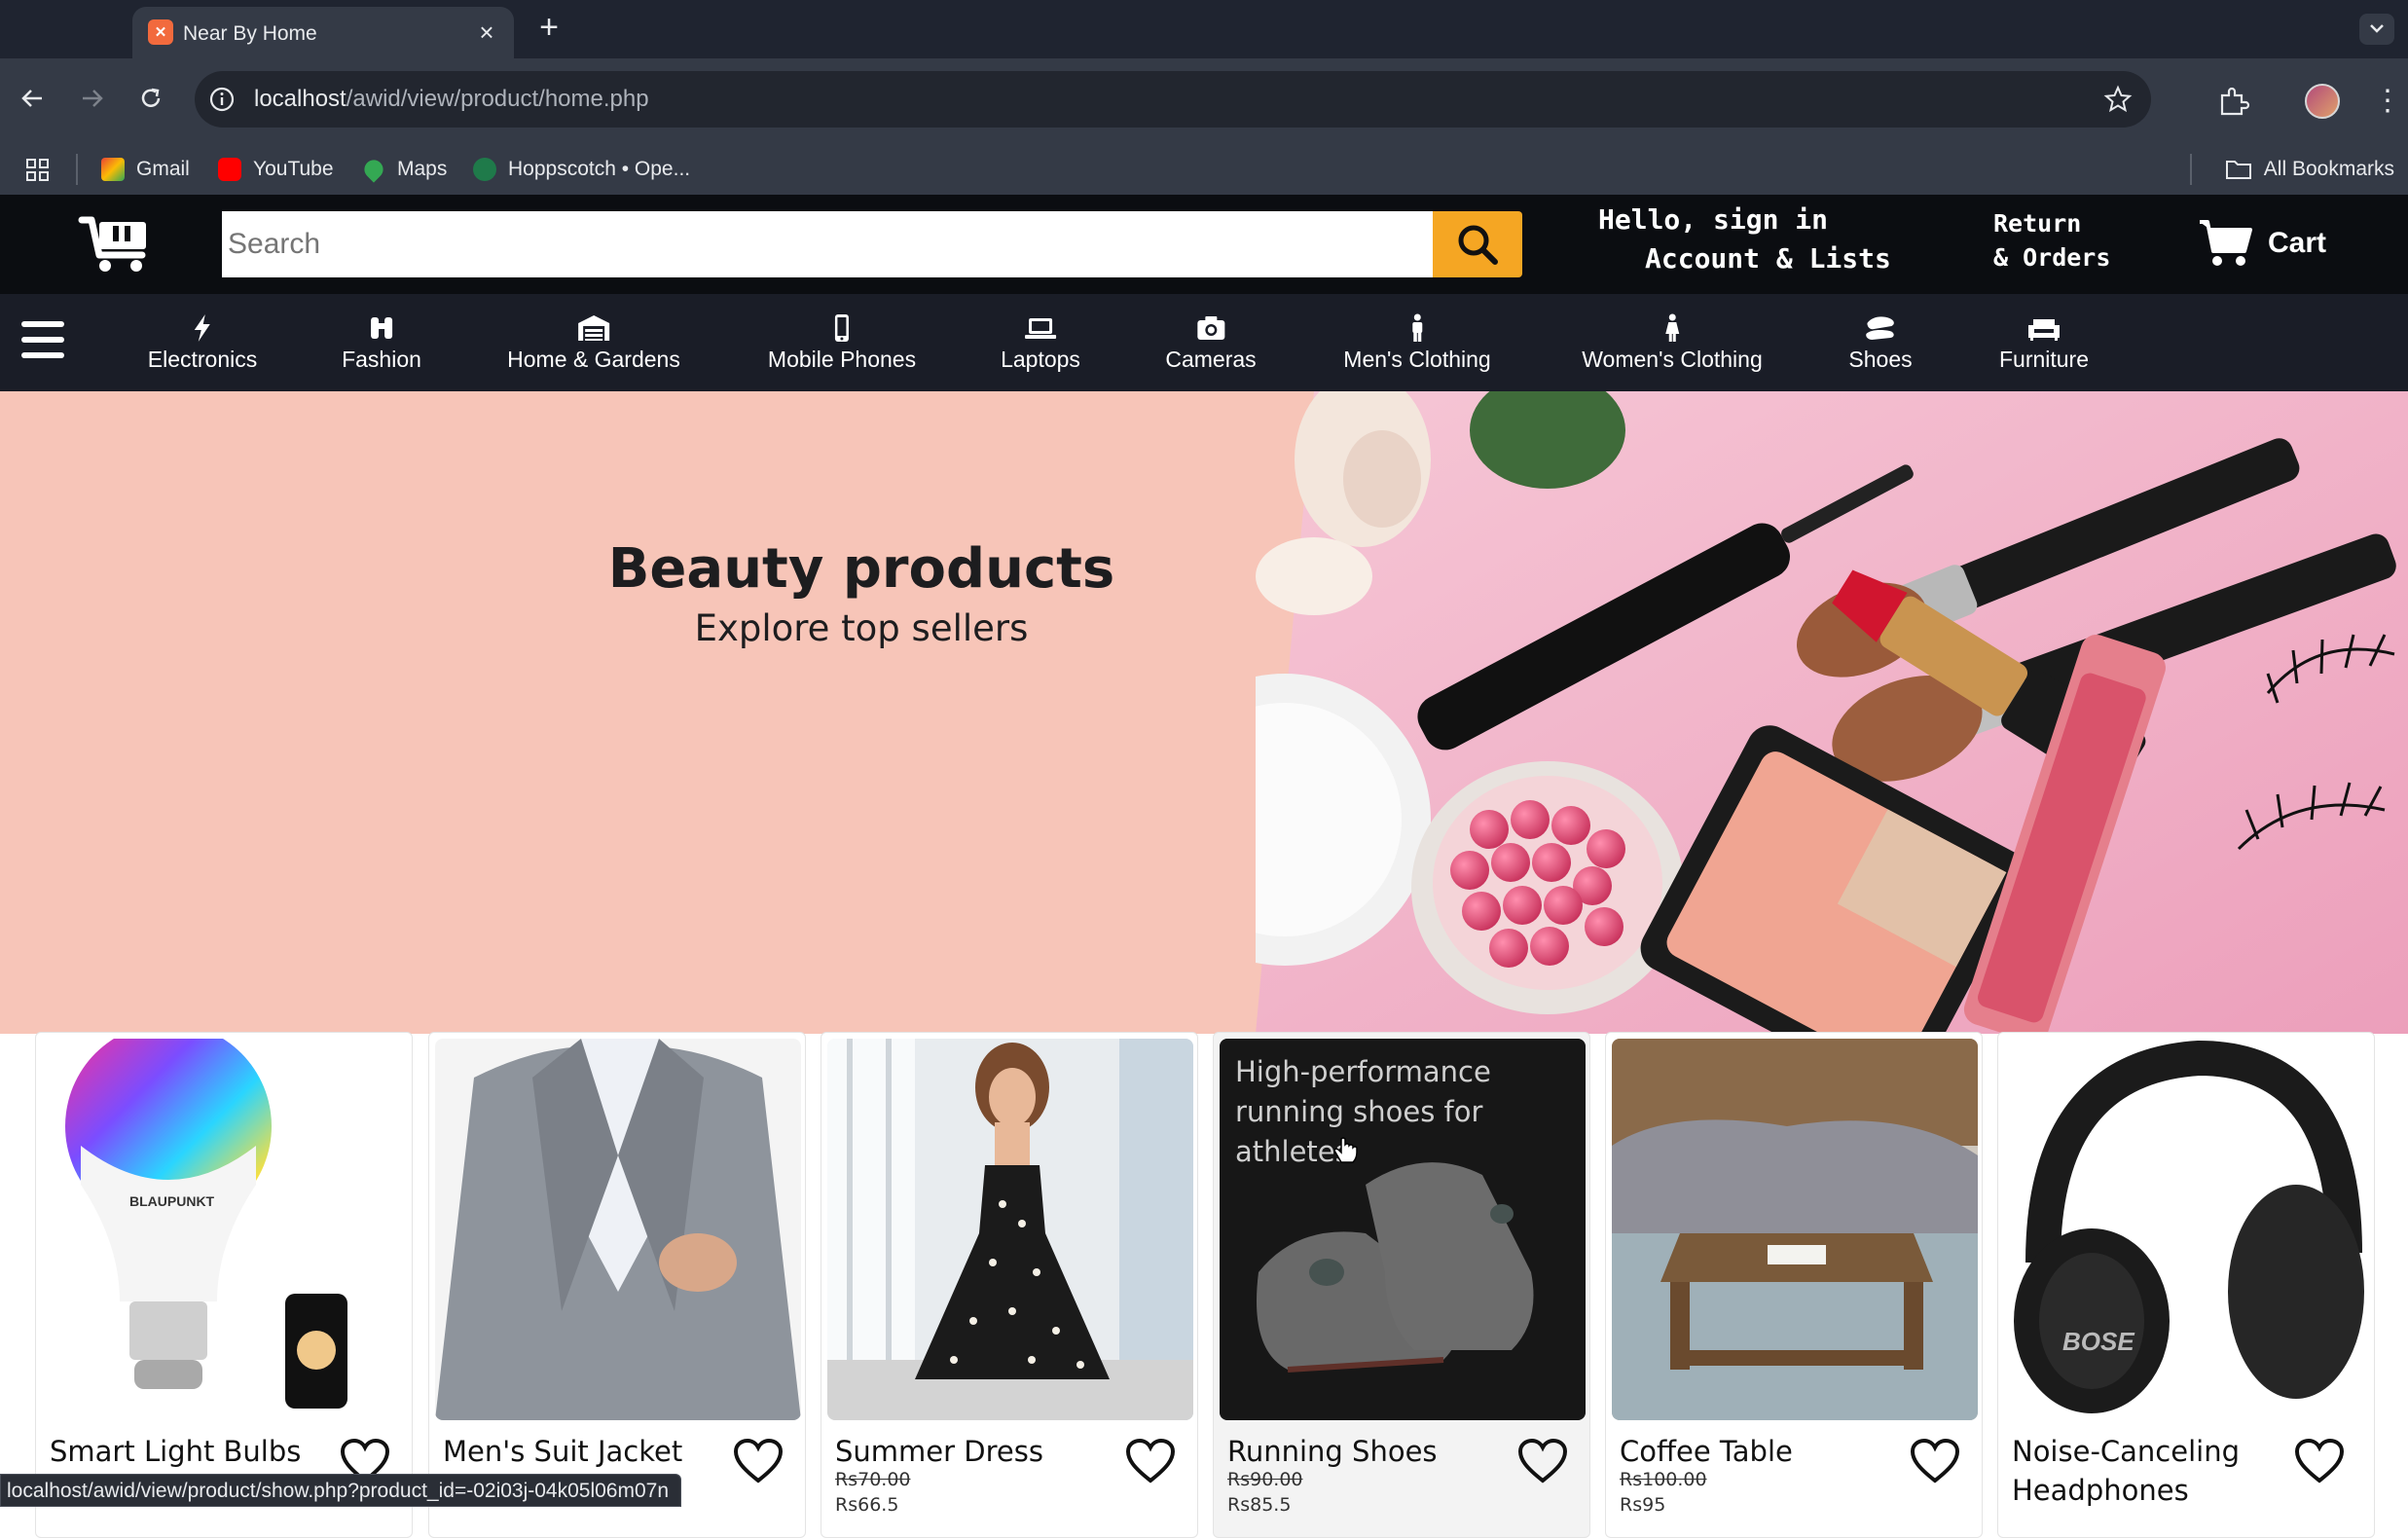 The width and height of the screenshot is (2408, 1538). I want to click on product-card-mens-suit-jacket: Men's Suit Jacket, so click(617, 1285).